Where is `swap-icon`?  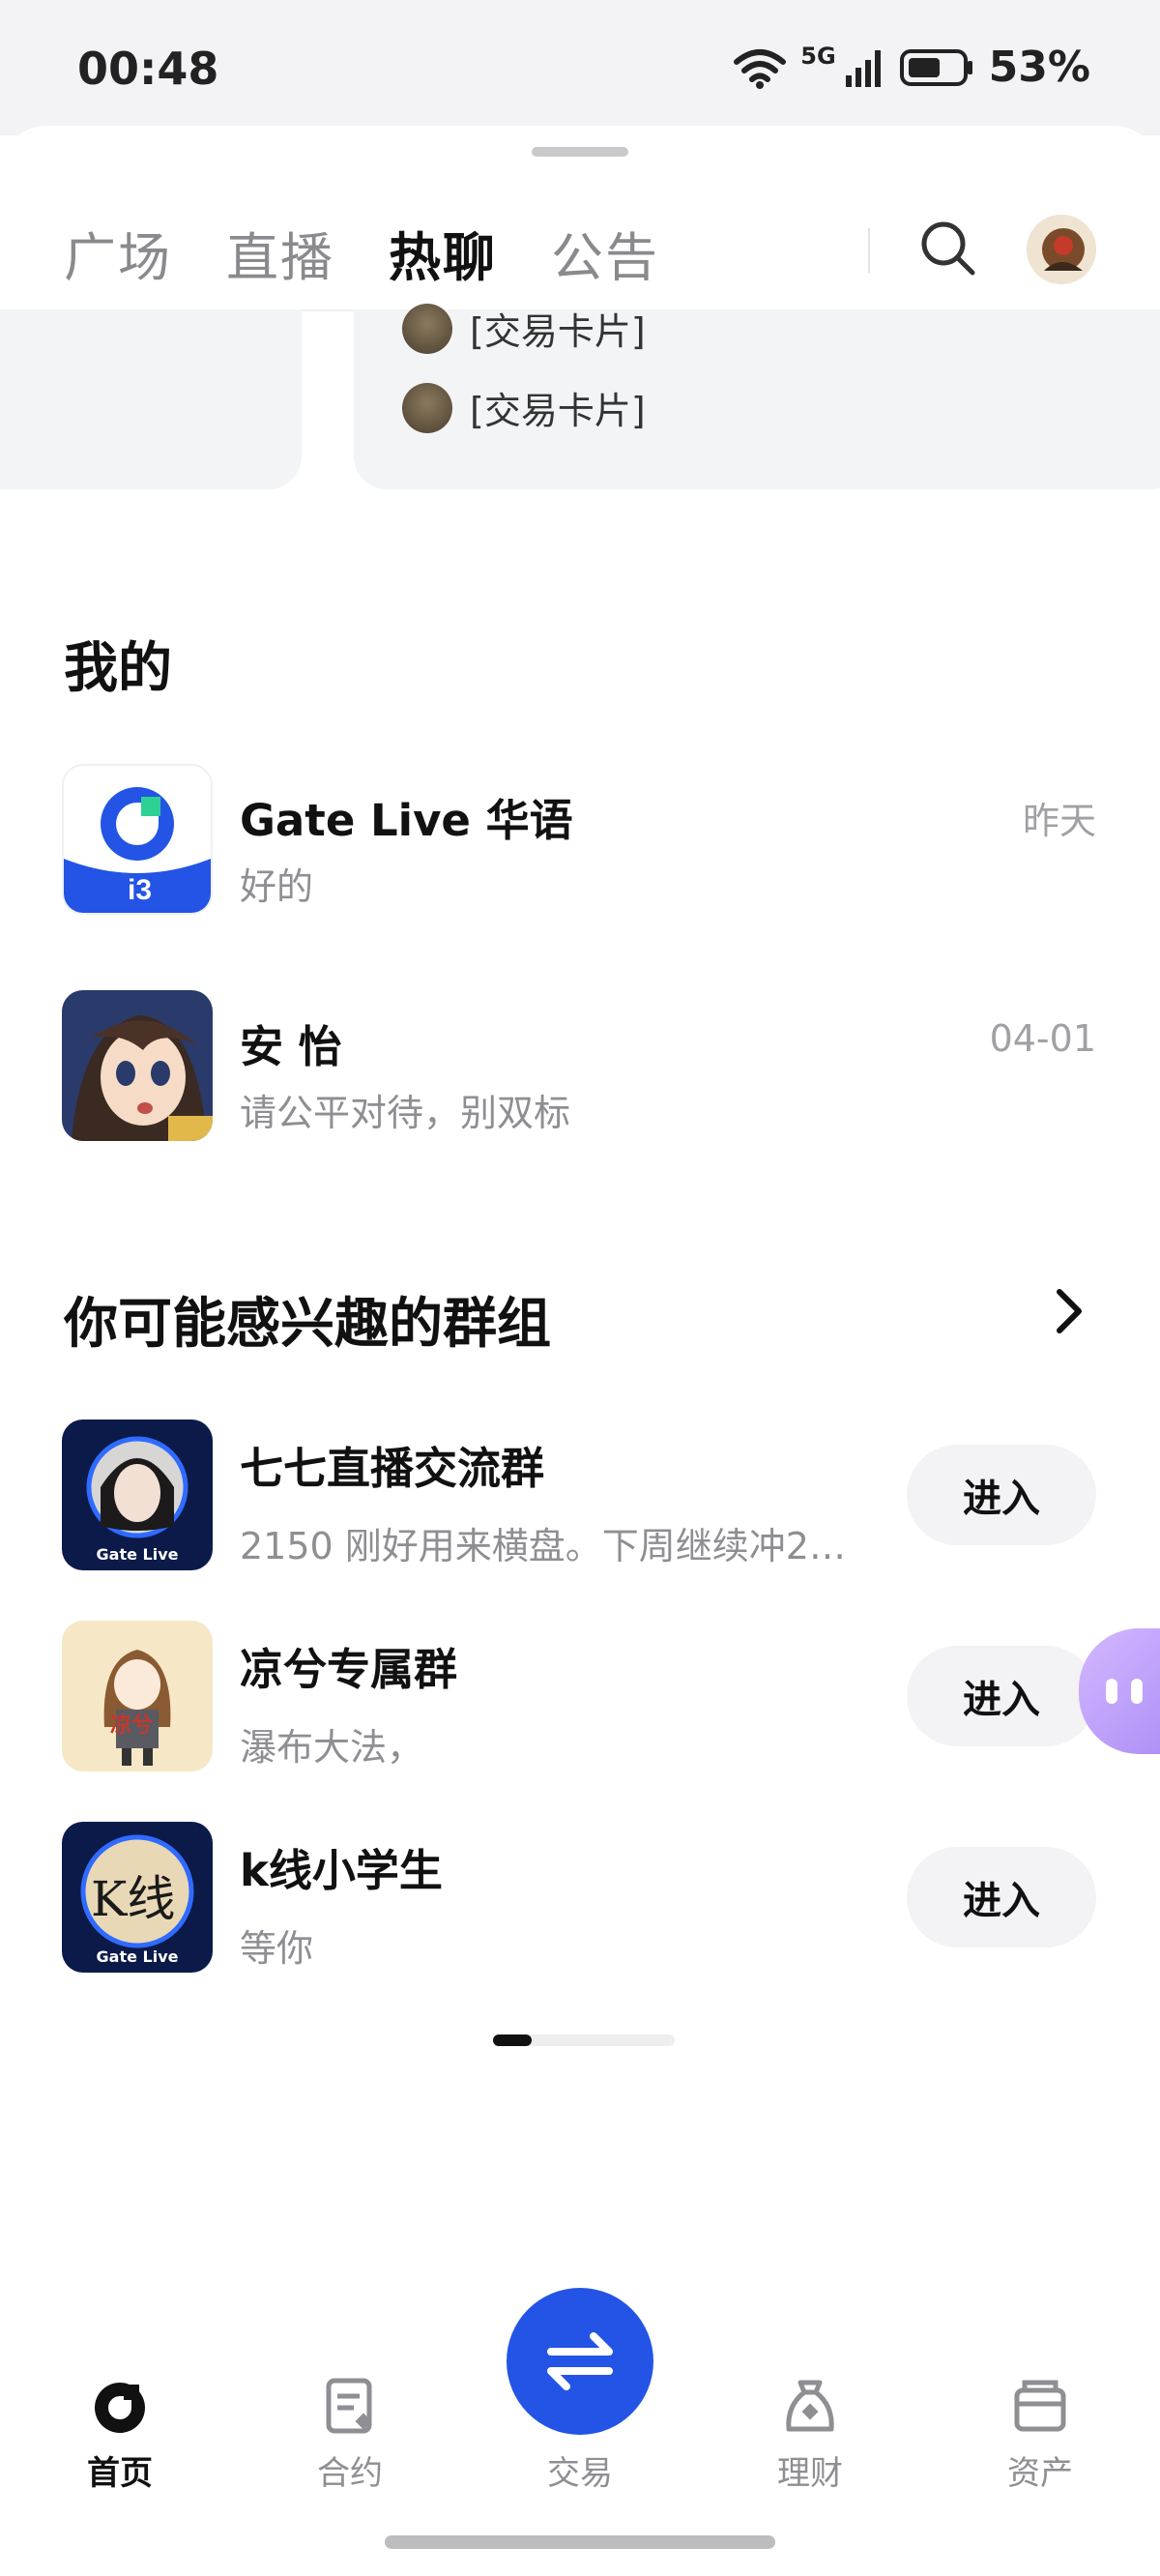
swap-icon is located at coordinates (580, 2361).